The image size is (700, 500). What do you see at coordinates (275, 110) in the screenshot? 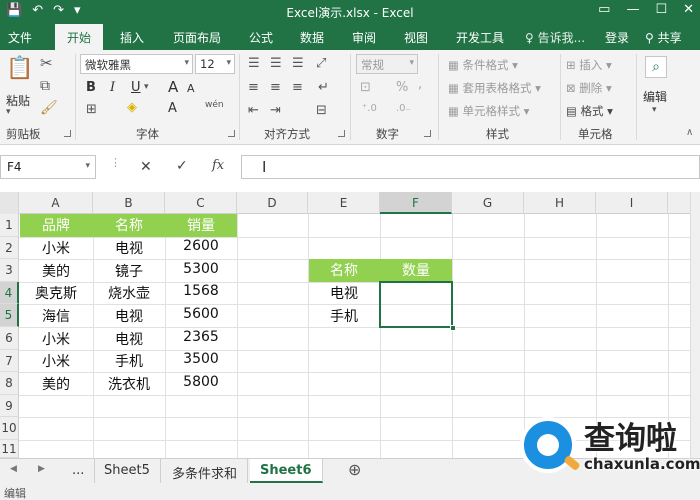
I see `increase-indent-icon: ⇥` at bounding box center [275, 110].